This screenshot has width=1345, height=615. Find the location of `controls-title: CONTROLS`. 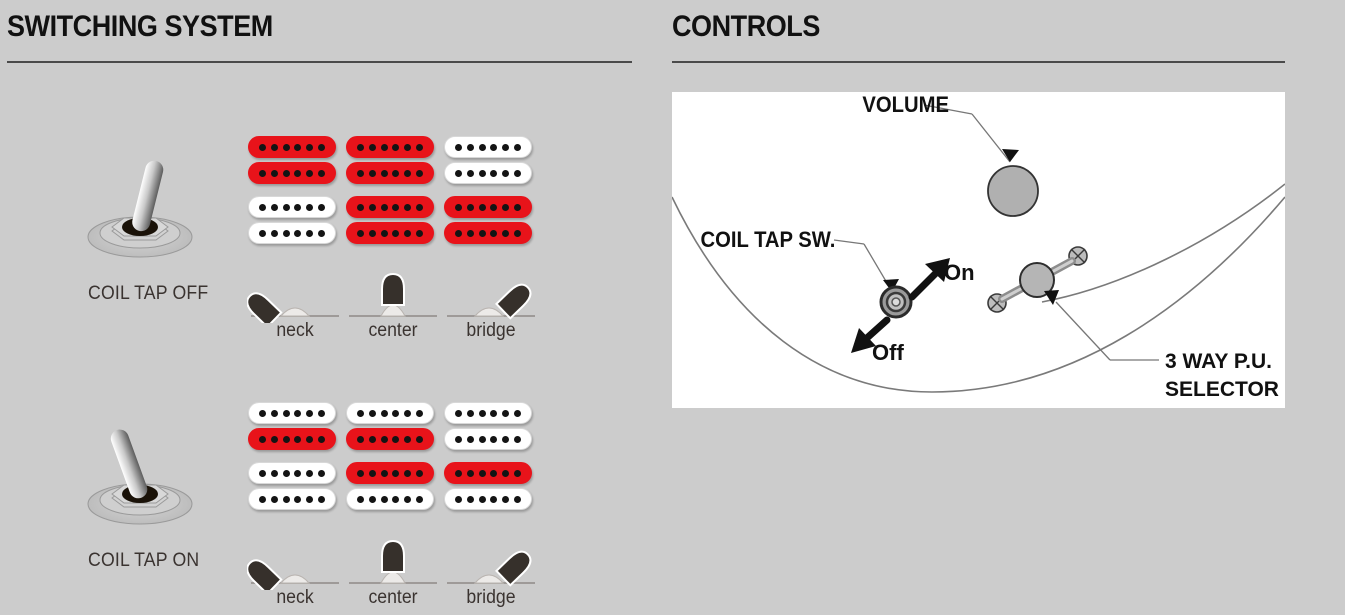

controls-title: CONTROLS is located at coordinates (746, 26).